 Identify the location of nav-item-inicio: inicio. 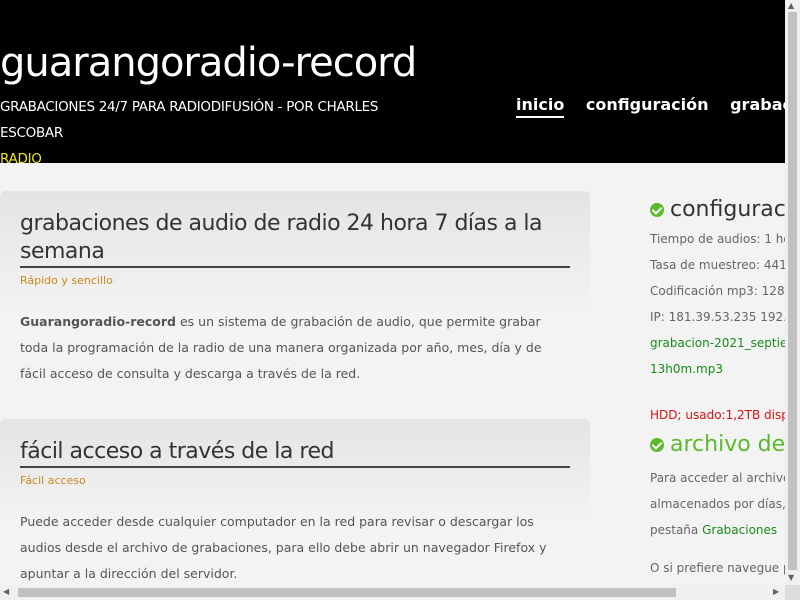
(540, 106).